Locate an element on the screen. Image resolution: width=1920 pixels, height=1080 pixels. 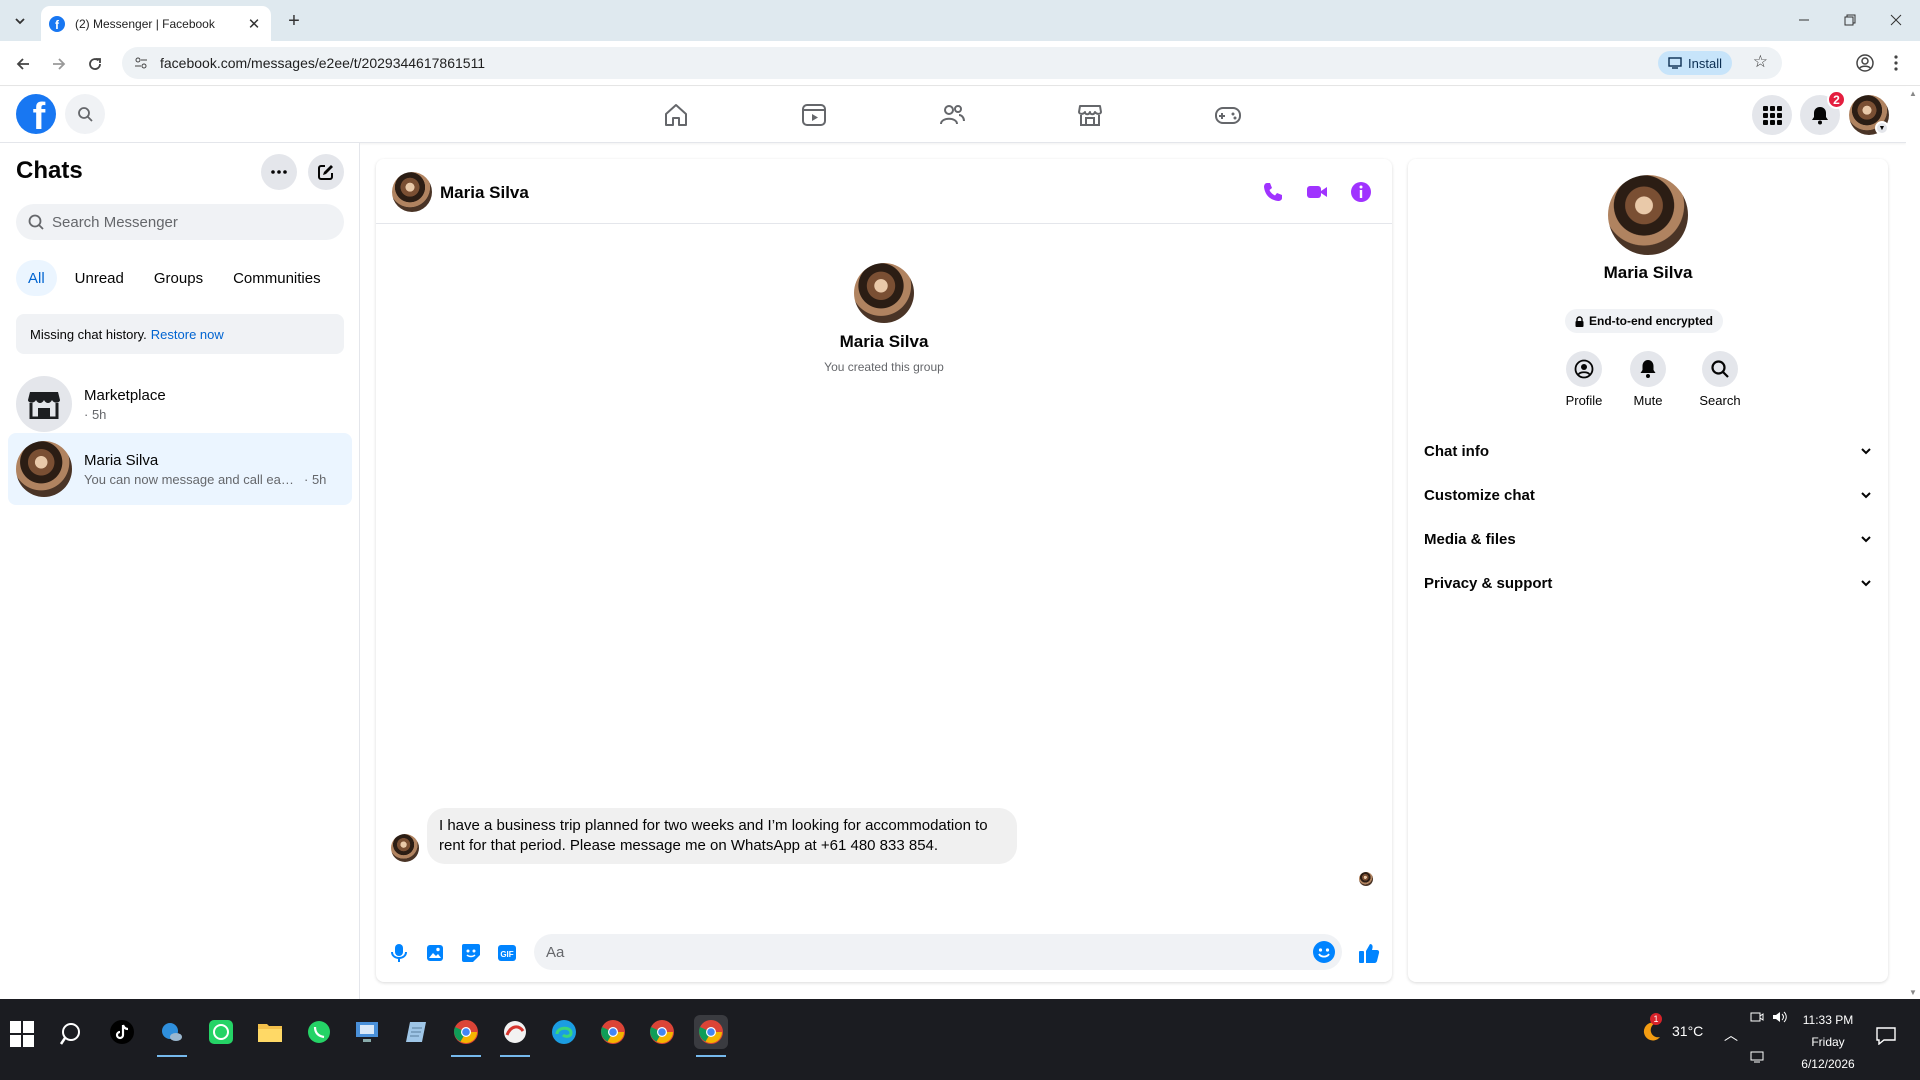
search-messenger-input is located at coordinates (192, 222).